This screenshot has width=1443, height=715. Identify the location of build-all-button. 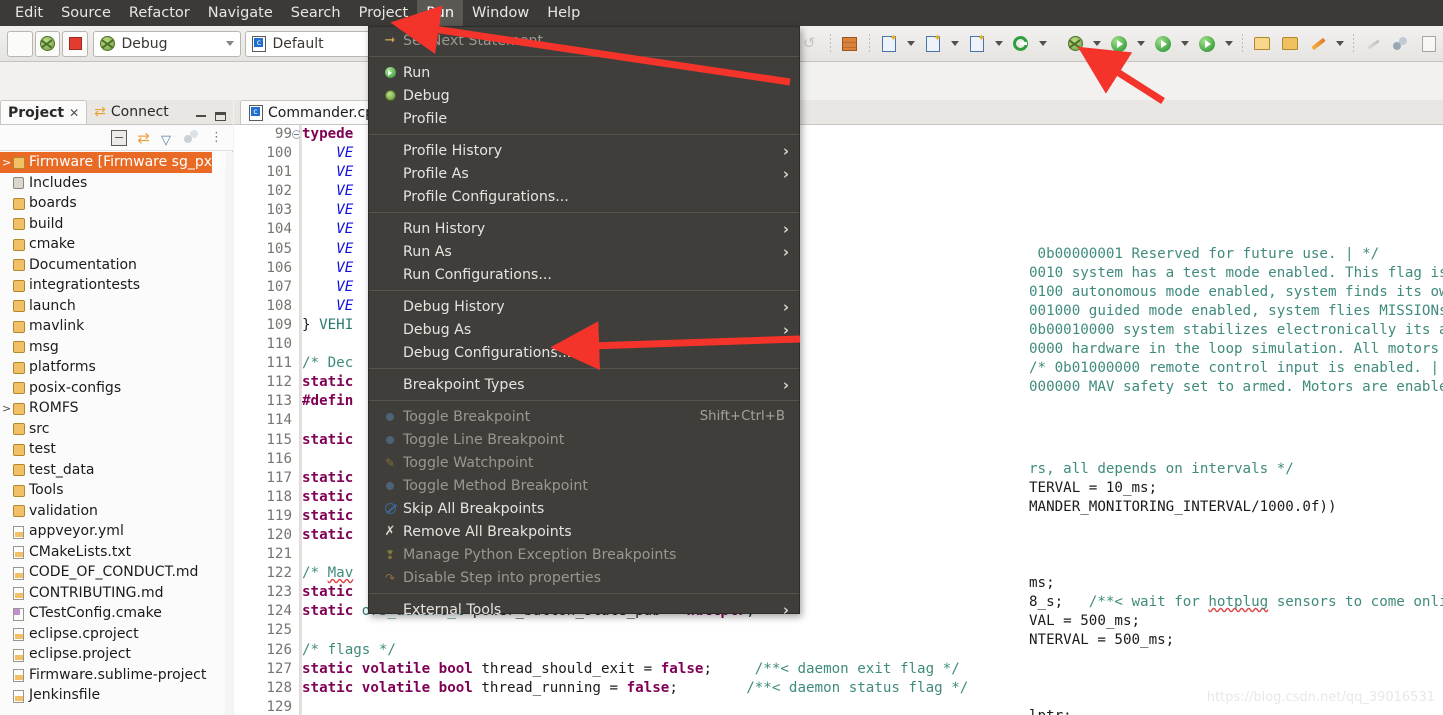
(850, 44).